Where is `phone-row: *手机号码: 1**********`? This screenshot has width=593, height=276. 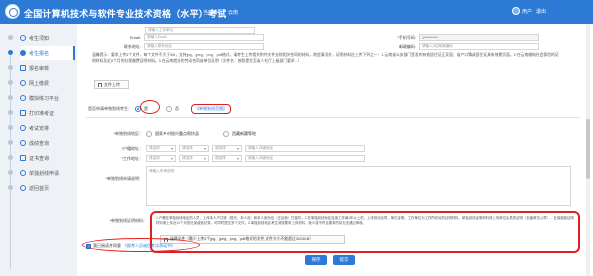
phone-row: *手机号码: 1********** is located at coordinates (459, 37).